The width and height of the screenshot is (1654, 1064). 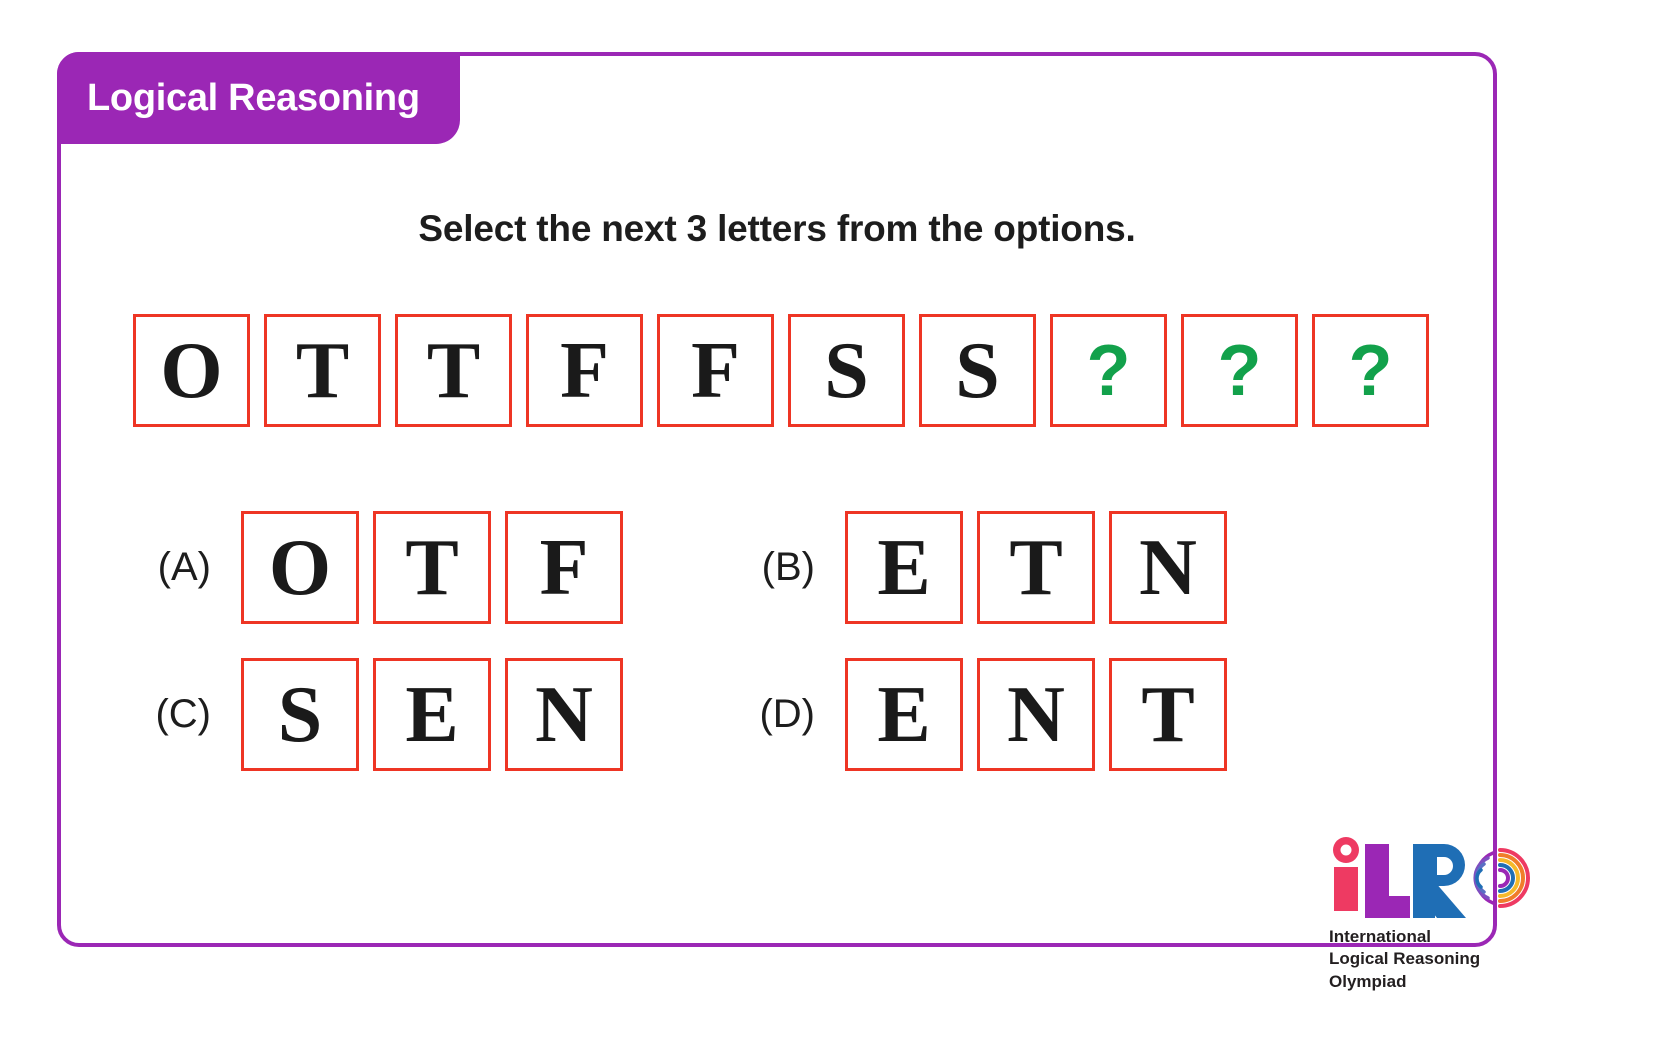 I want to click on option-c: (C) S E N, so click(x=443, y=714).